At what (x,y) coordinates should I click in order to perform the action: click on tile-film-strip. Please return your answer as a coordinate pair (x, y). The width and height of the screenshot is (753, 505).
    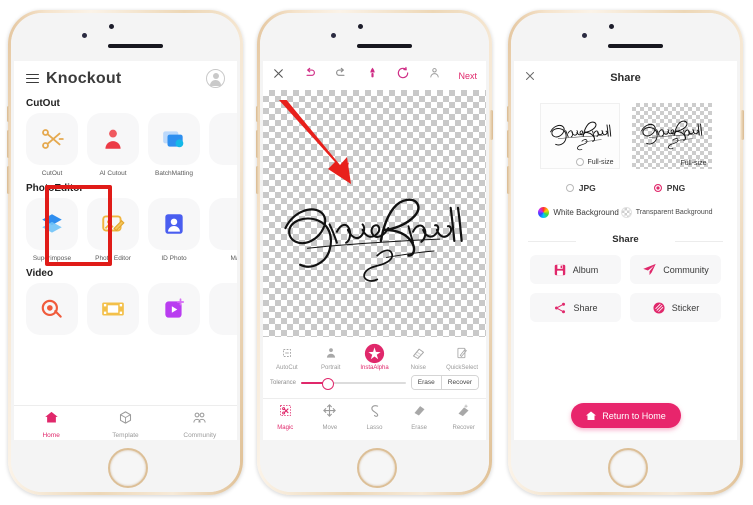
    Looking at the image, I should click on (113, 311).